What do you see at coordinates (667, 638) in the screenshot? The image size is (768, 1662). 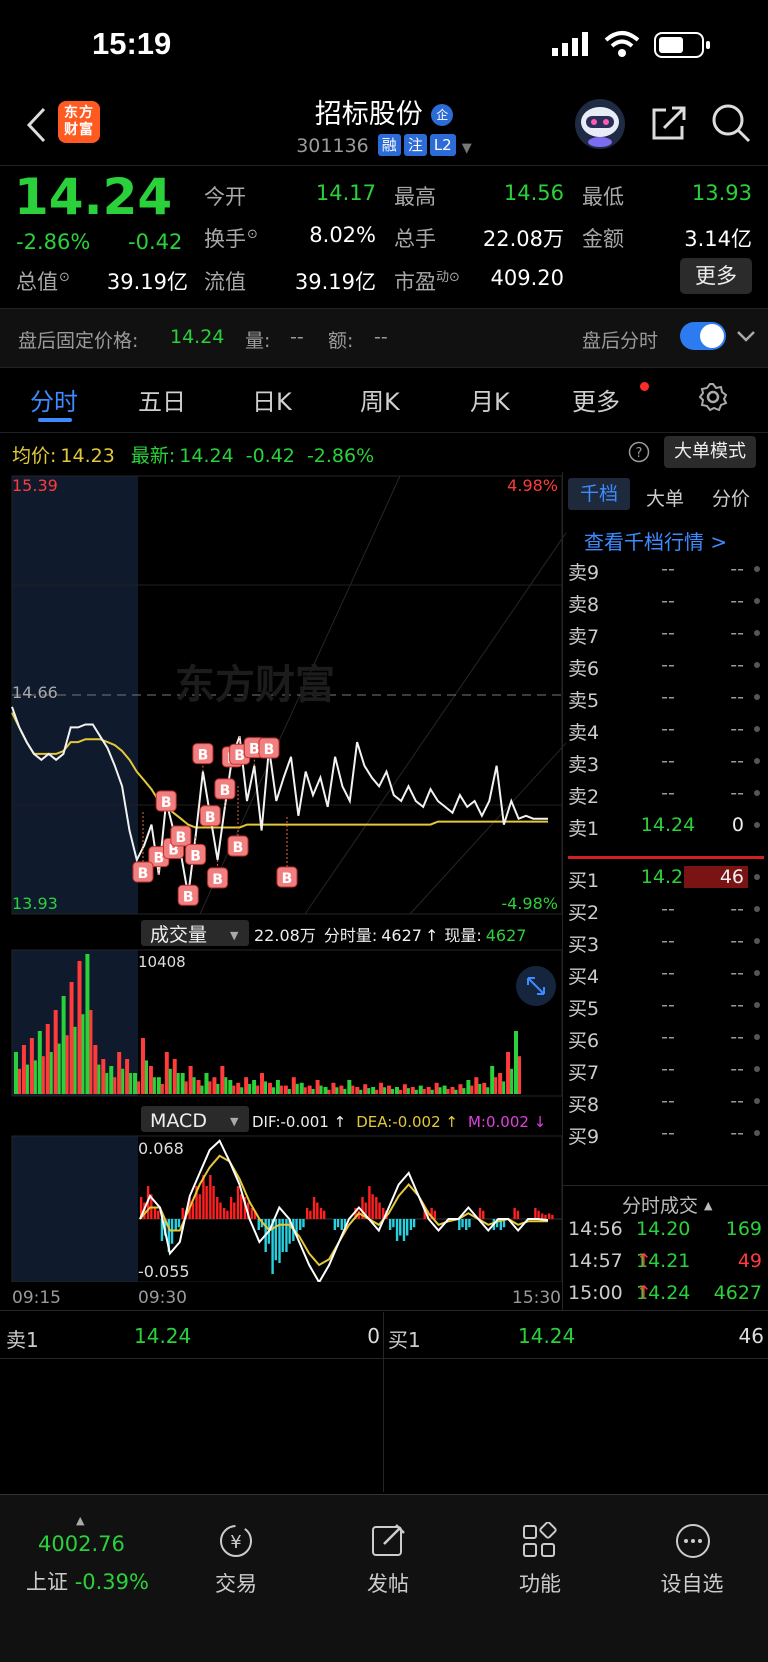 I see `ask-row: 卖7 -- --` at bounding box center [667, 638].